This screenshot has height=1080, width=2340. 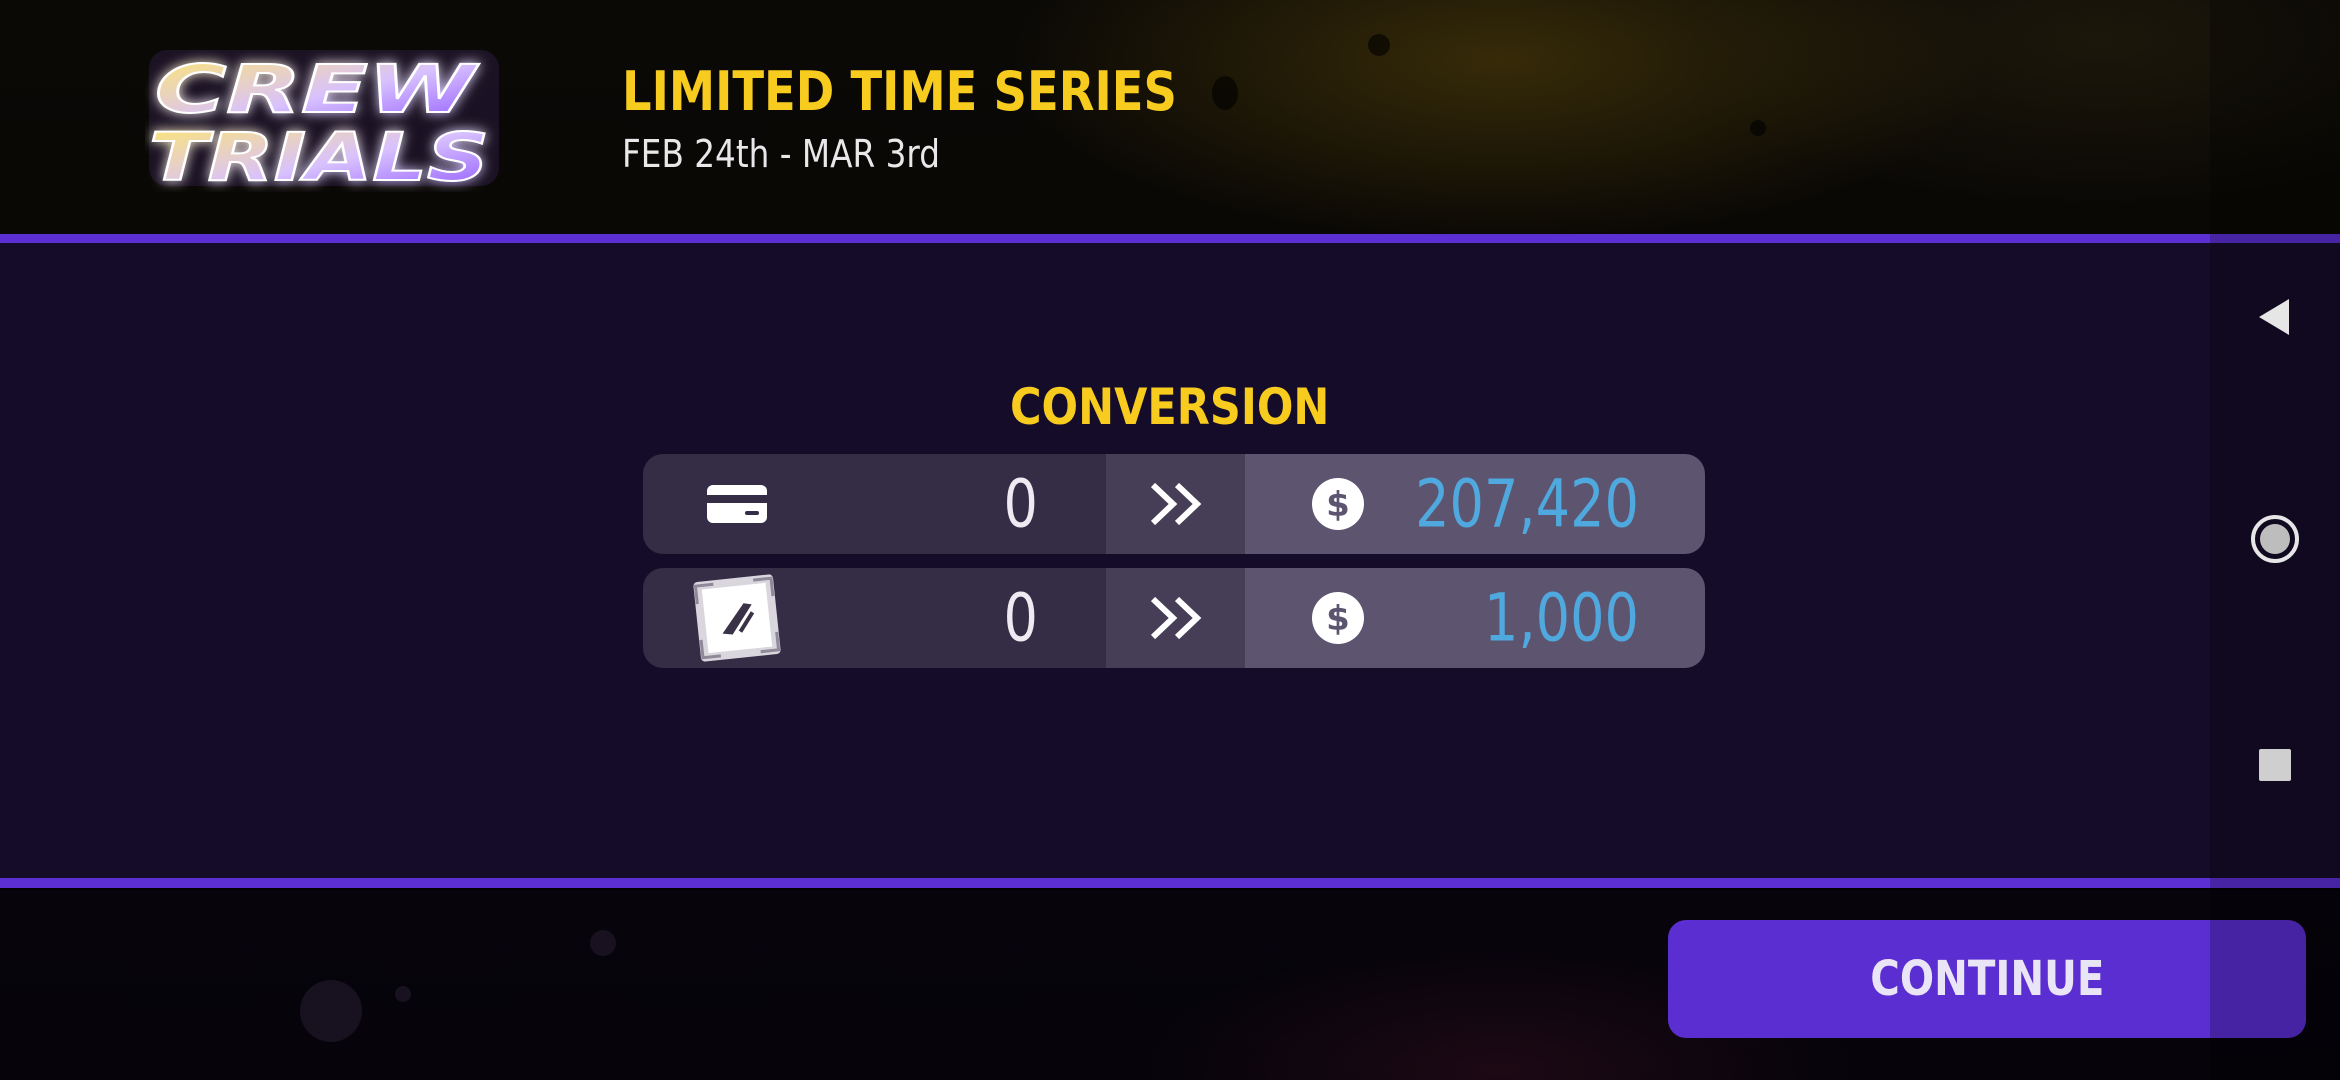 I want to click on system-nav-bar, so click(x=2275, y=540).